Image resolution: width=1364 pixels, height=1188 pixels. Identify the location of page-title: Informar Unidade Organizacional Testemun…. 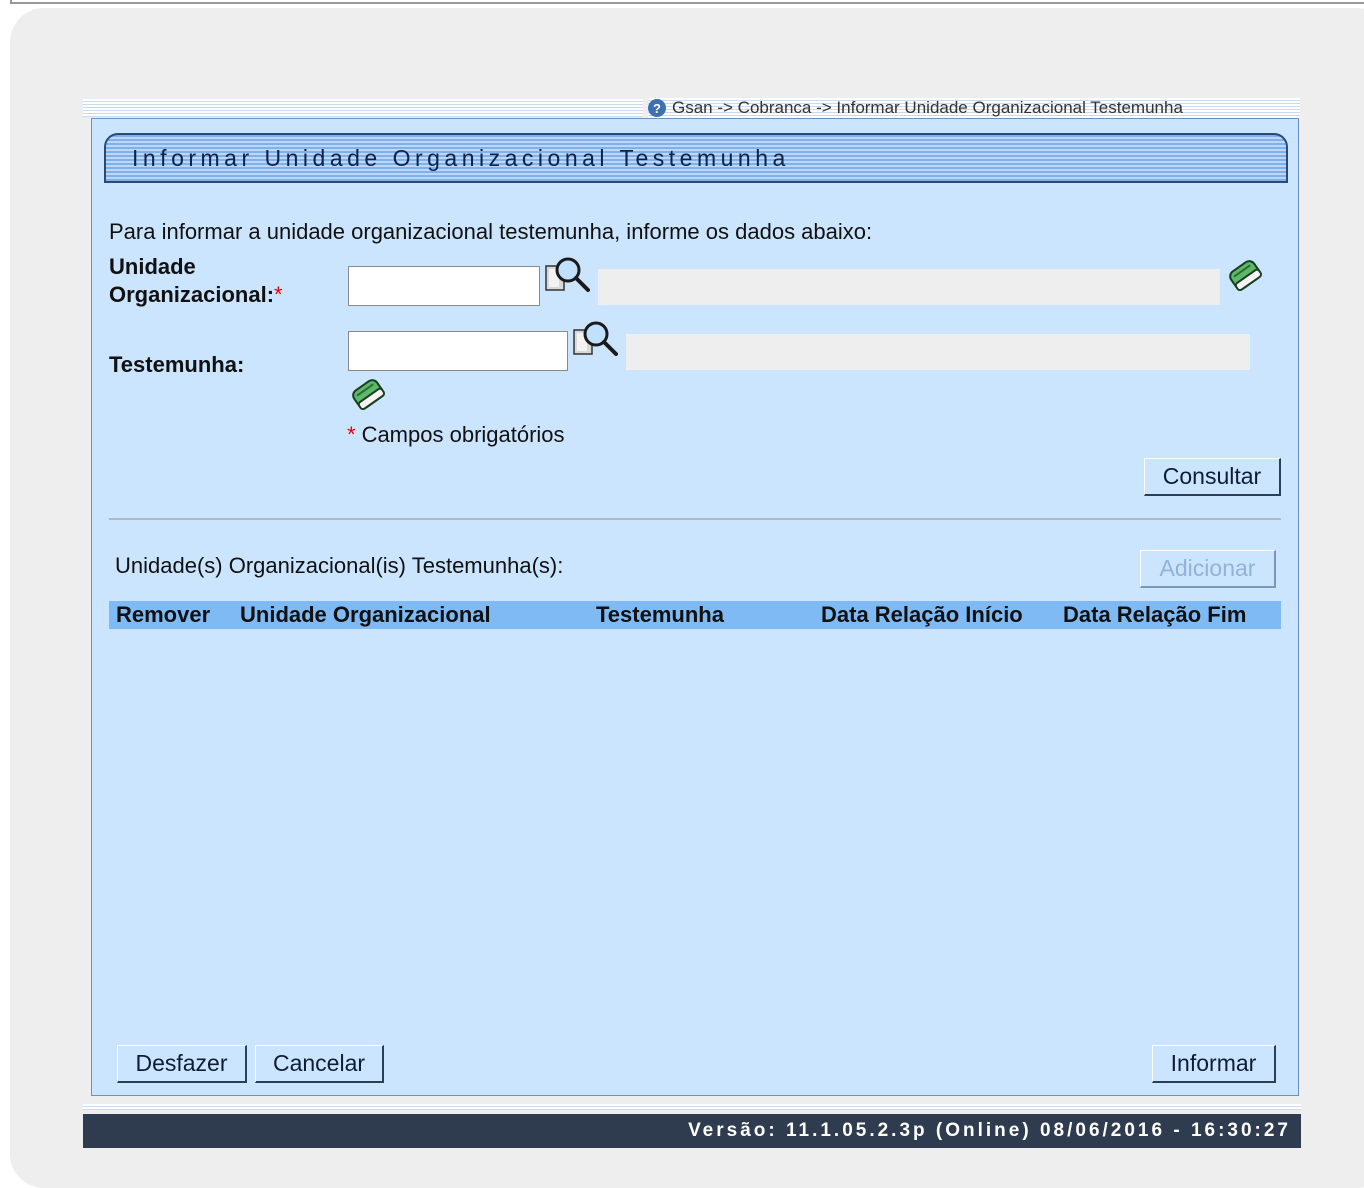
(461, 157).